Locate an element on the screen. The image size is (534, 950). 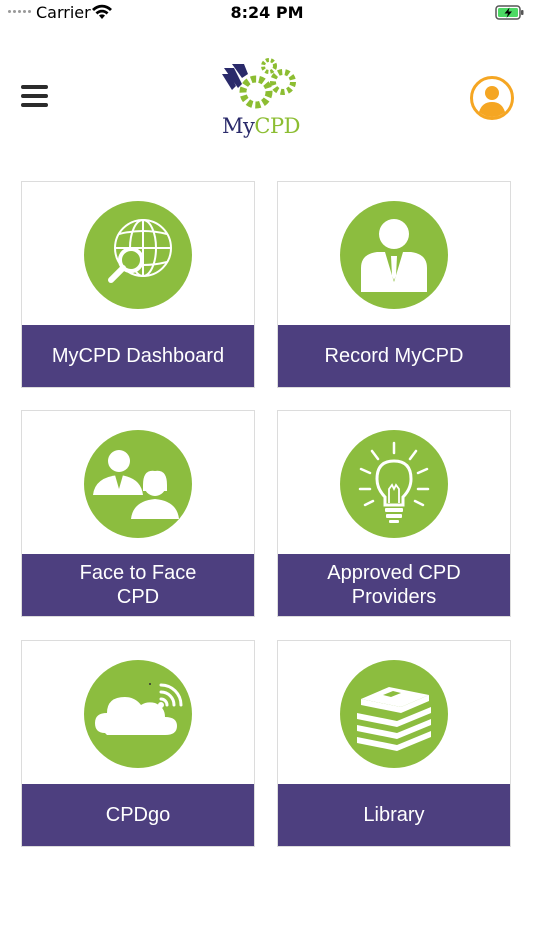
people-icon is located at coordinates (138, 483).